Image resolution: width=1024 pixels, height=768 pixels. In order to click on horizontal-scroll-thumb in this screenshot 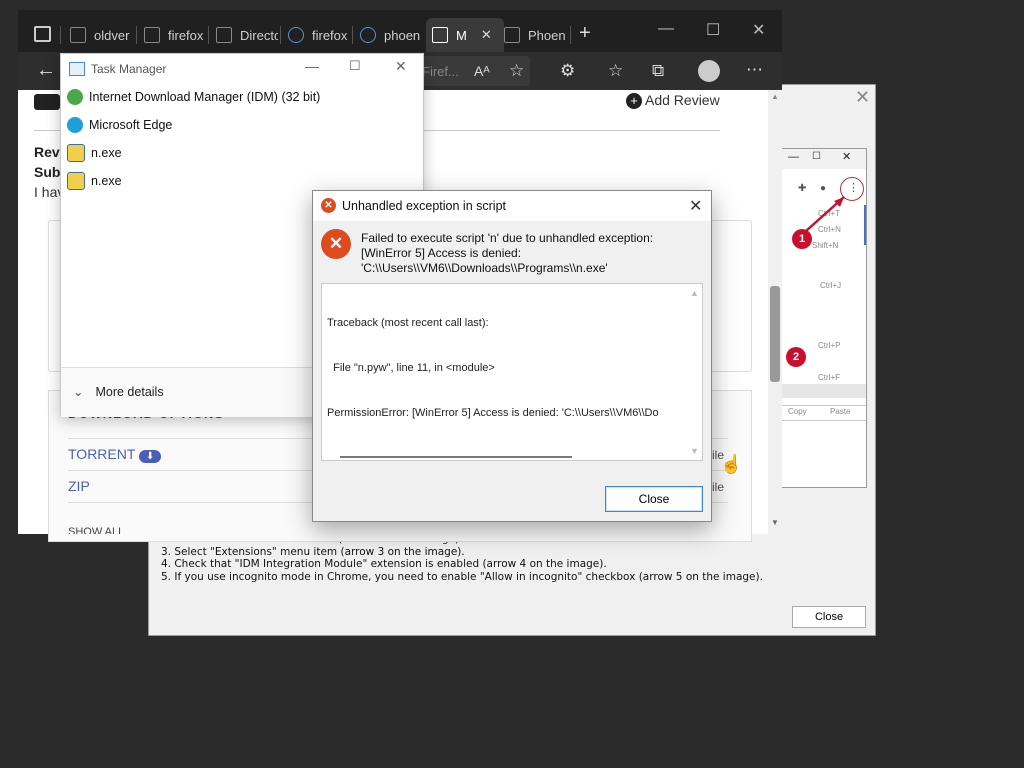, I will do `click(456, 457)`.